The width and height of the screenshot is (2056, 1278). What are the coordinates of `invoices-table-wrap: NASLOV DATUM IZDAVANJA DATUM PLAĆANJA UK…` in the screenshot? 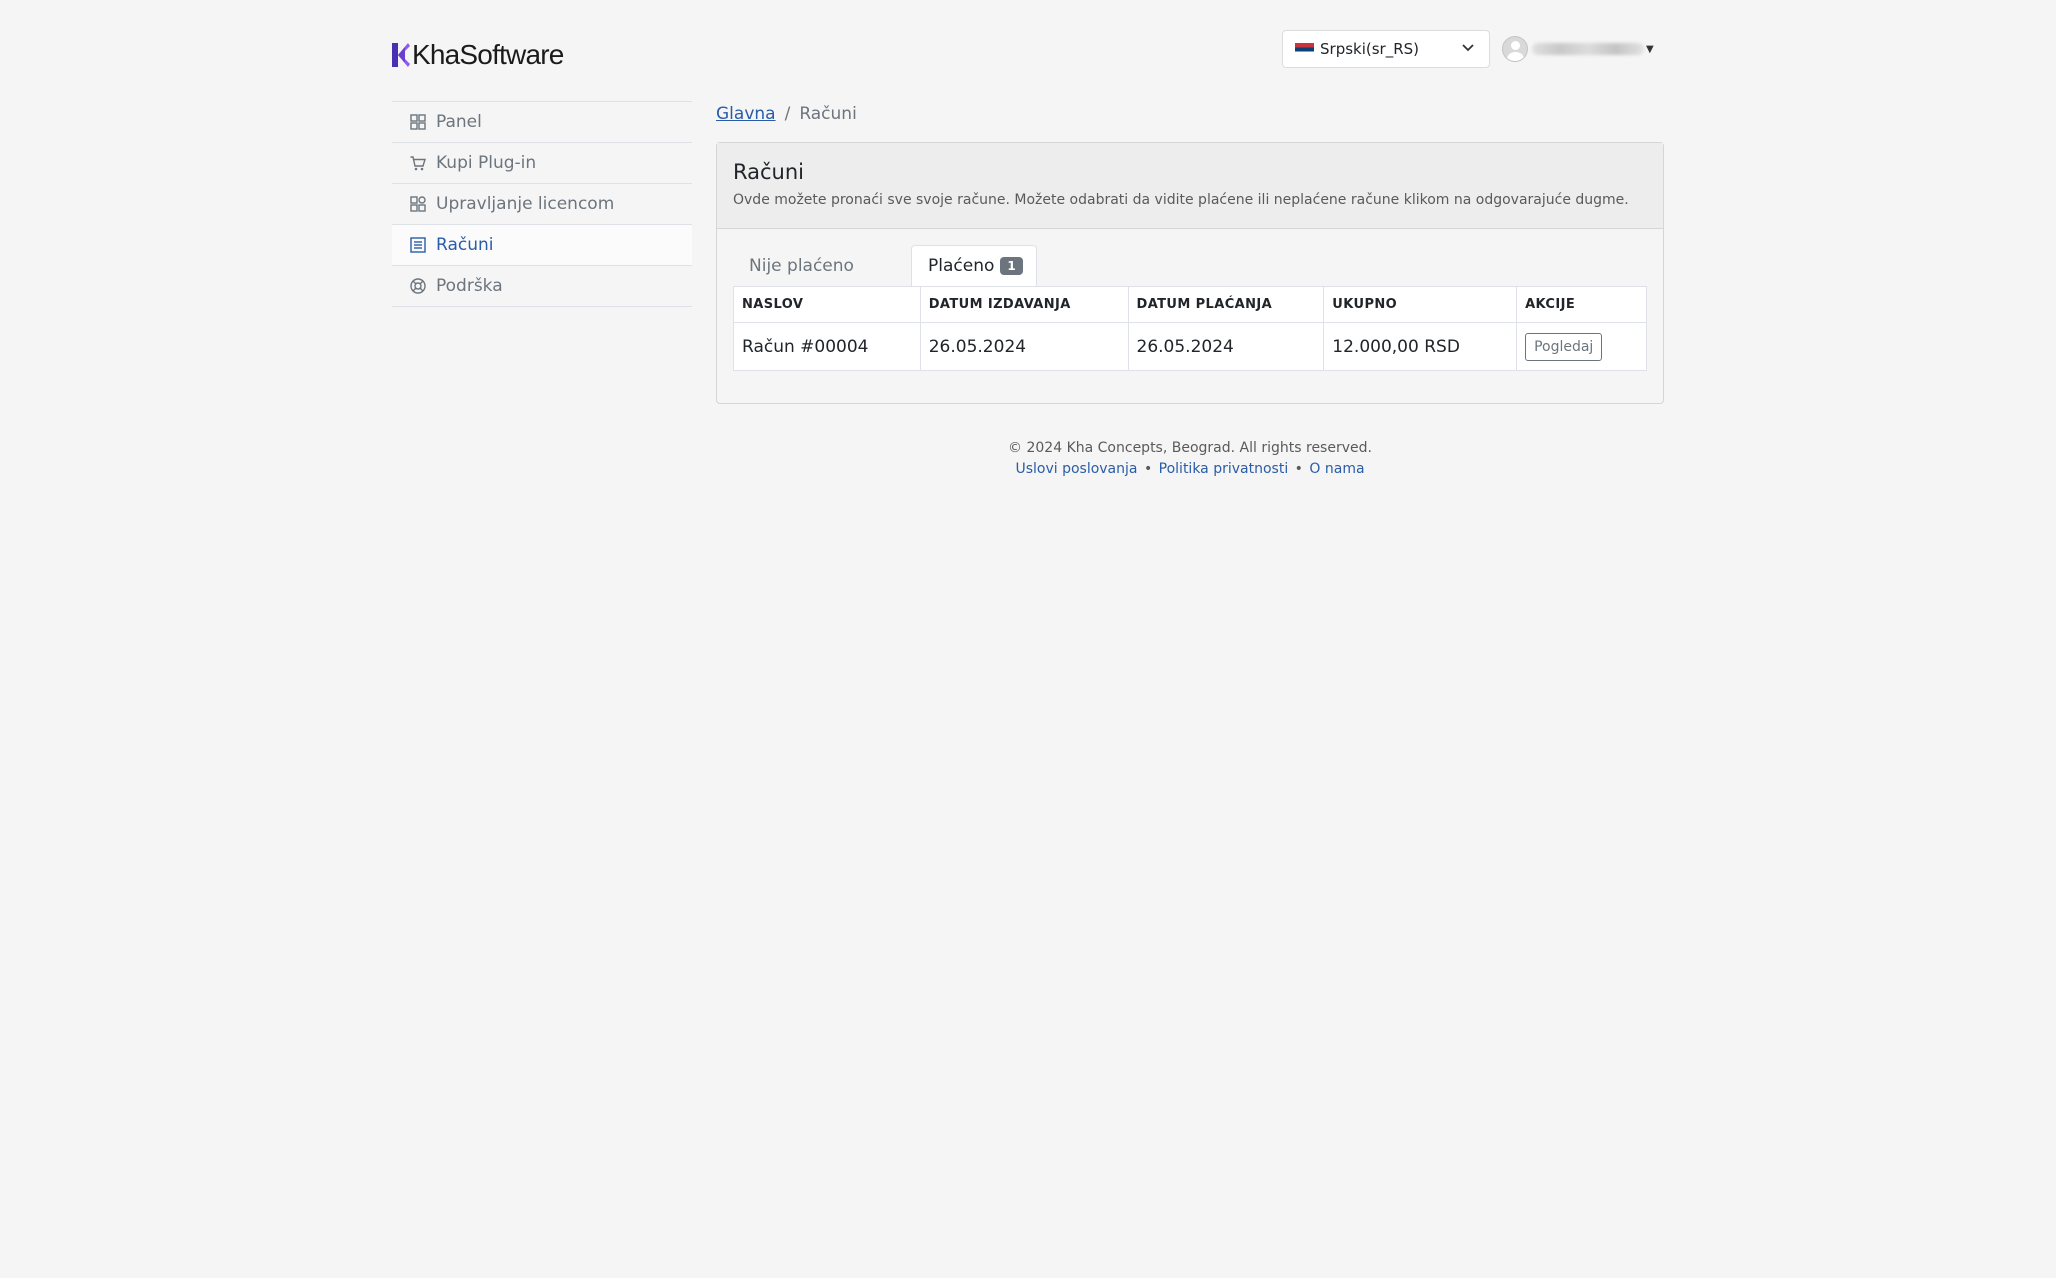 It's located at (1190, 328).